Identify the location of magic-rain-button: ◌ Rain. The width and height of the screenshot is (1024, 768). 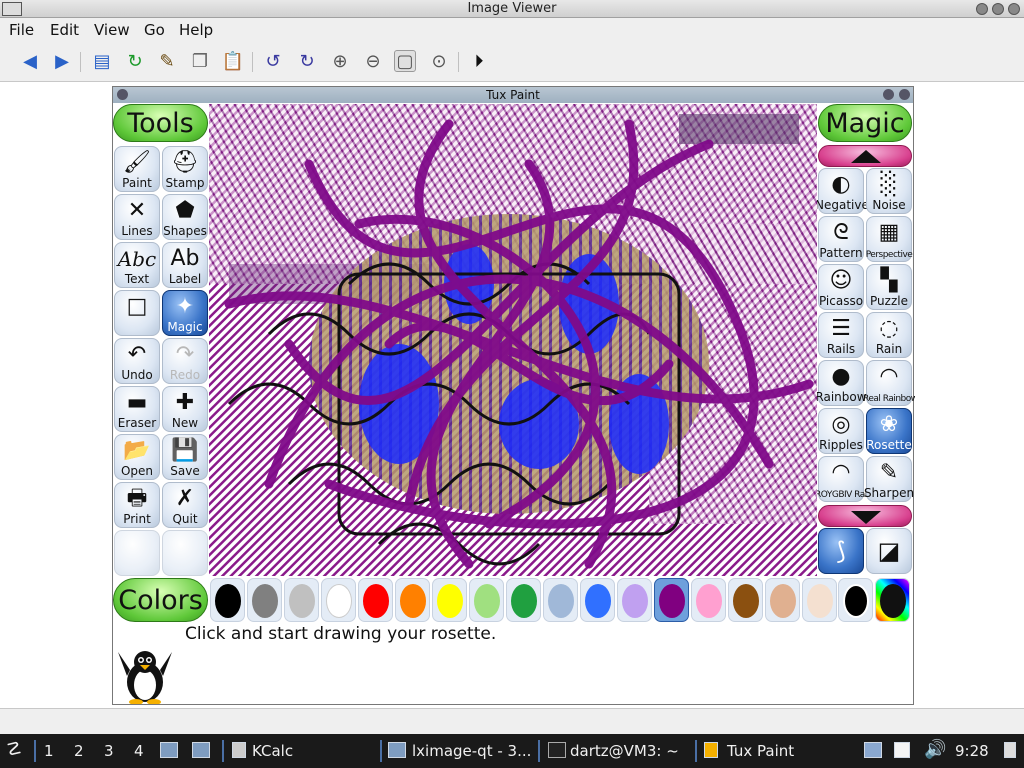
(889, 335).